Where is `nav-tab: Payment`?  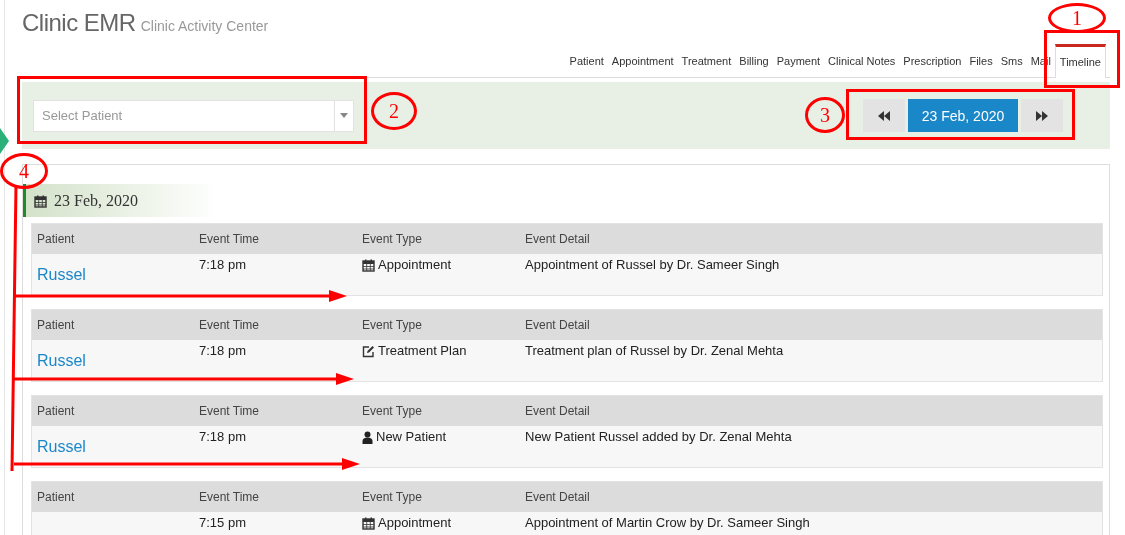
nav-tab: Payment is located at coordinates (798, 66).